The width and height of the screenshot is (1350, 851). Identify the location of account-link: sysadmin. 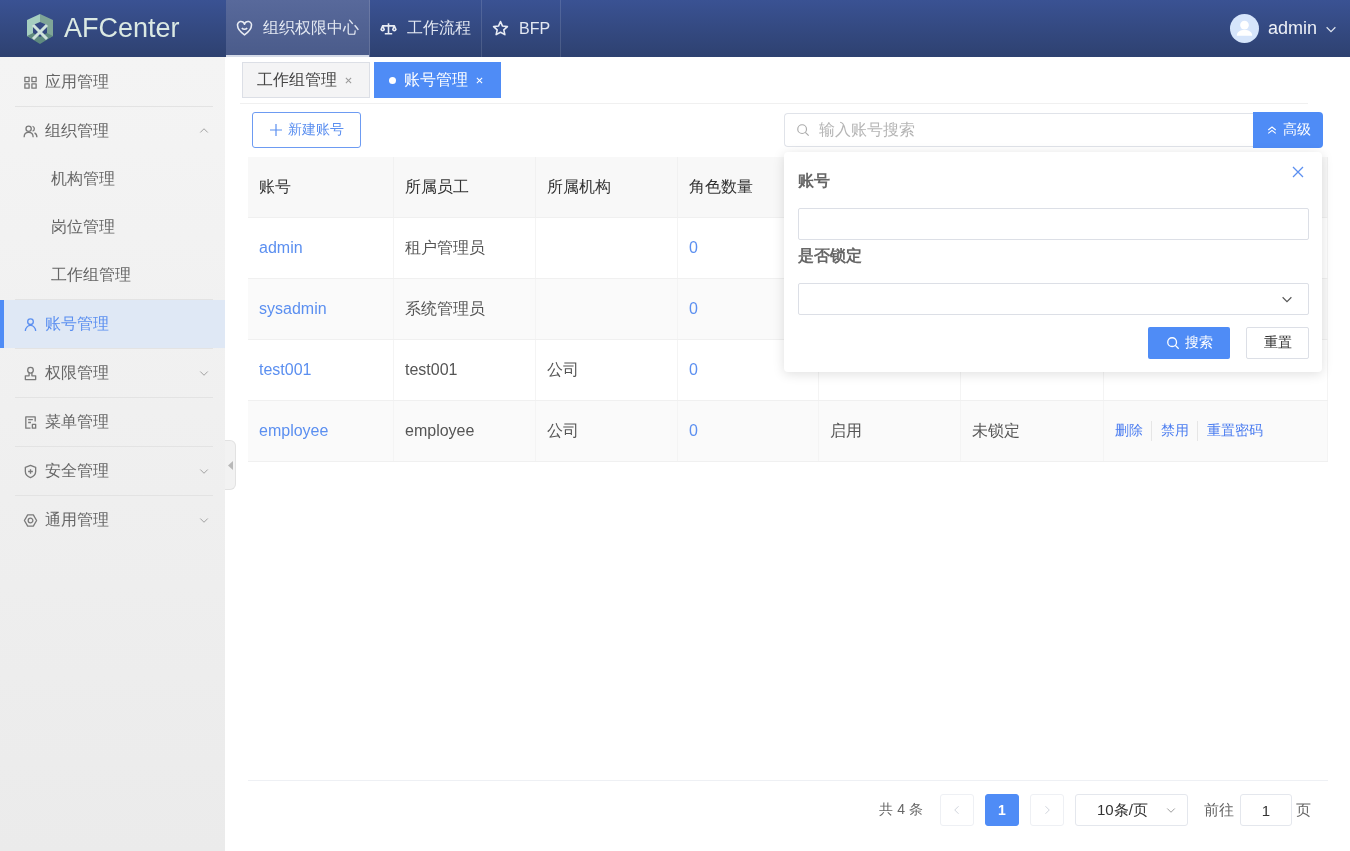
(293, 309).